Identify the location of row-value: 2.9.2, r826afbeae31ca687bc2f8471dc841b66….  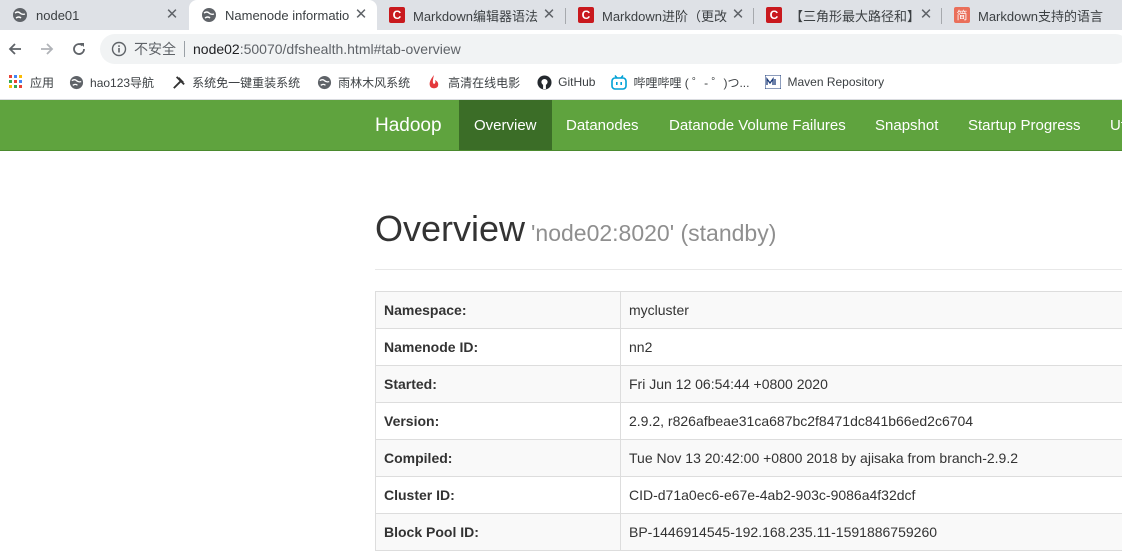
(871, 421).